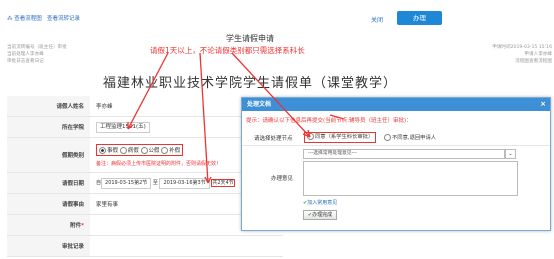  I want to click on arrow-to-agree, so click(271, 95).